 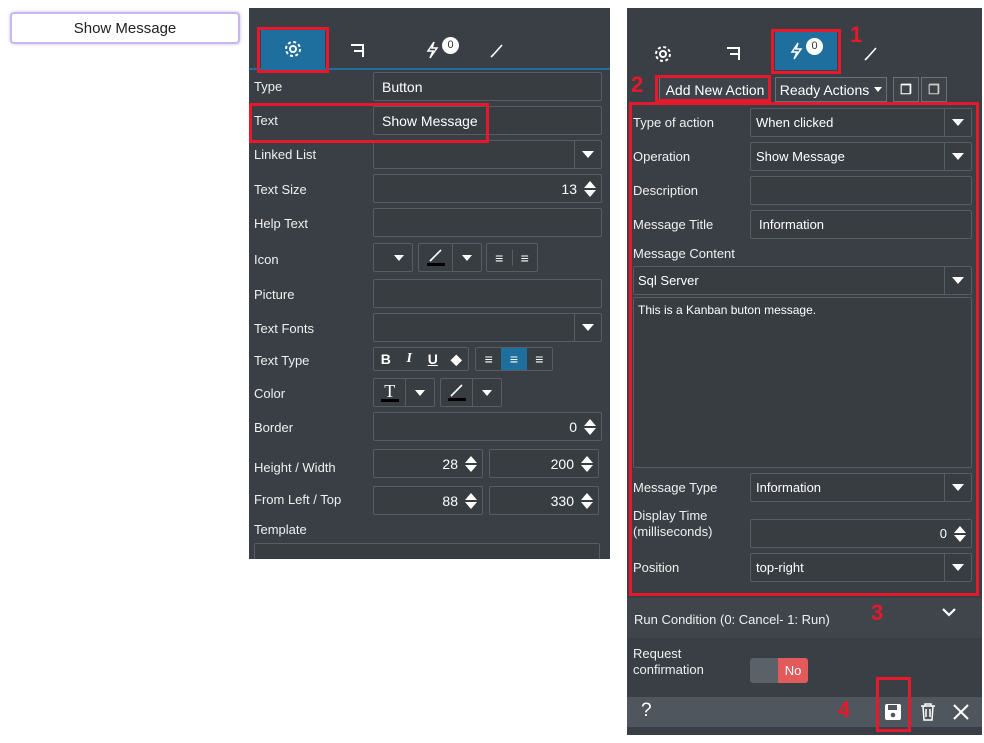 What do you see at coordinates (562, 463) in the screenshot?
I see `width-value: 200` at bounding box center [562, 463].